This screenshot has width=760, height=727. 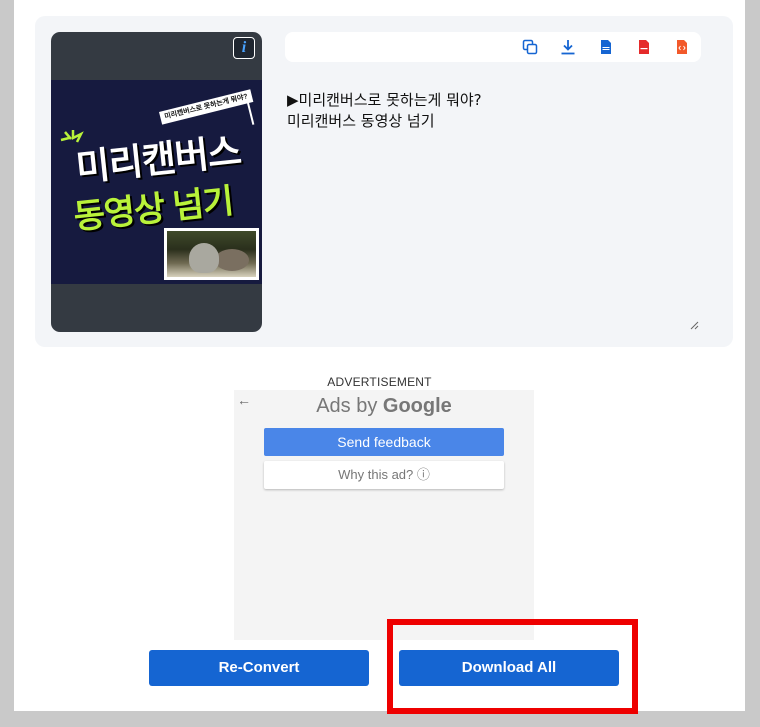 I want to click on squirrel-photo, so click(x=211, y=254).